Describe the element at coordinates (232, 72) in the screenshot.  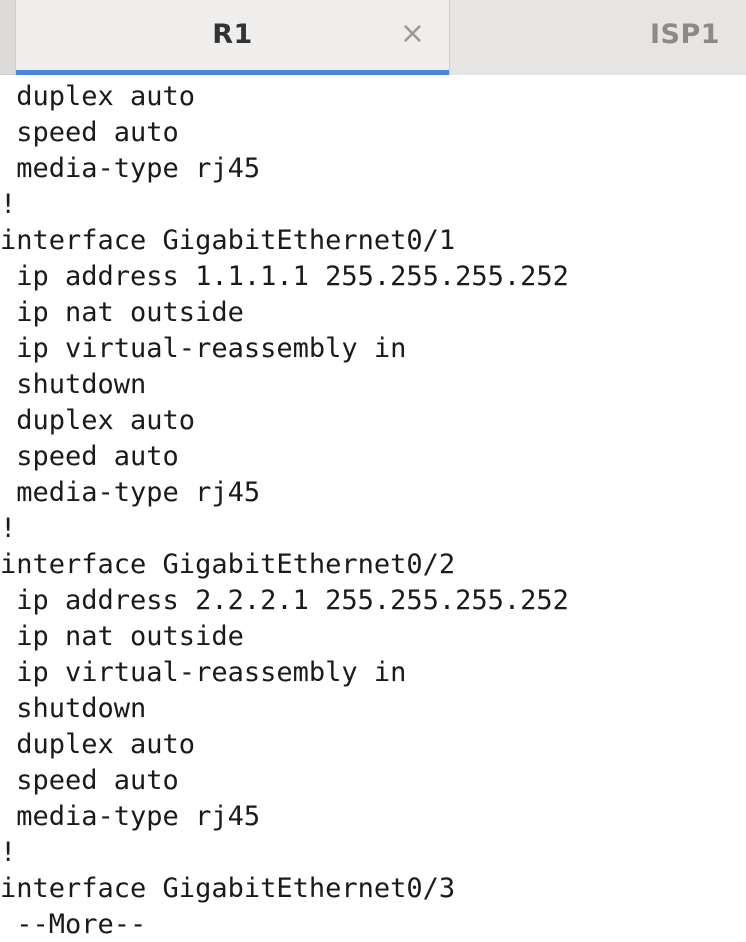
I see `active-tab-indicator` at that location.